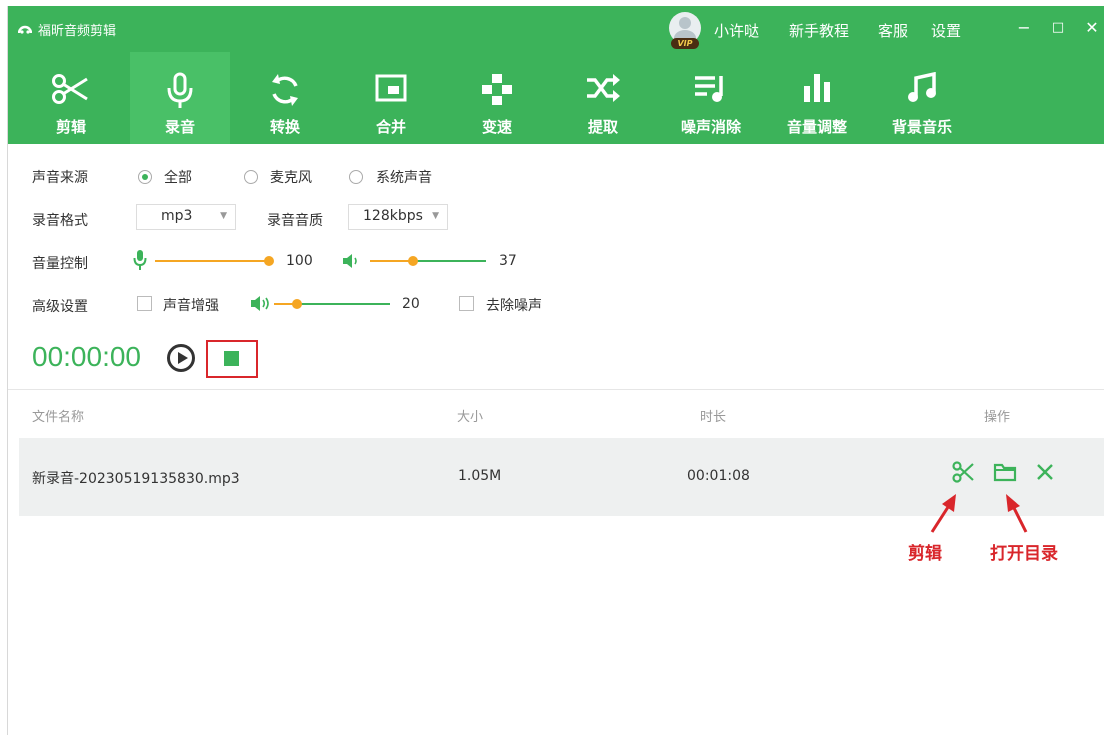  What do you see at coordinates (60, 178) in the screenshot?
I see `source-label: 声音来源` at bounding box center [60, 178].